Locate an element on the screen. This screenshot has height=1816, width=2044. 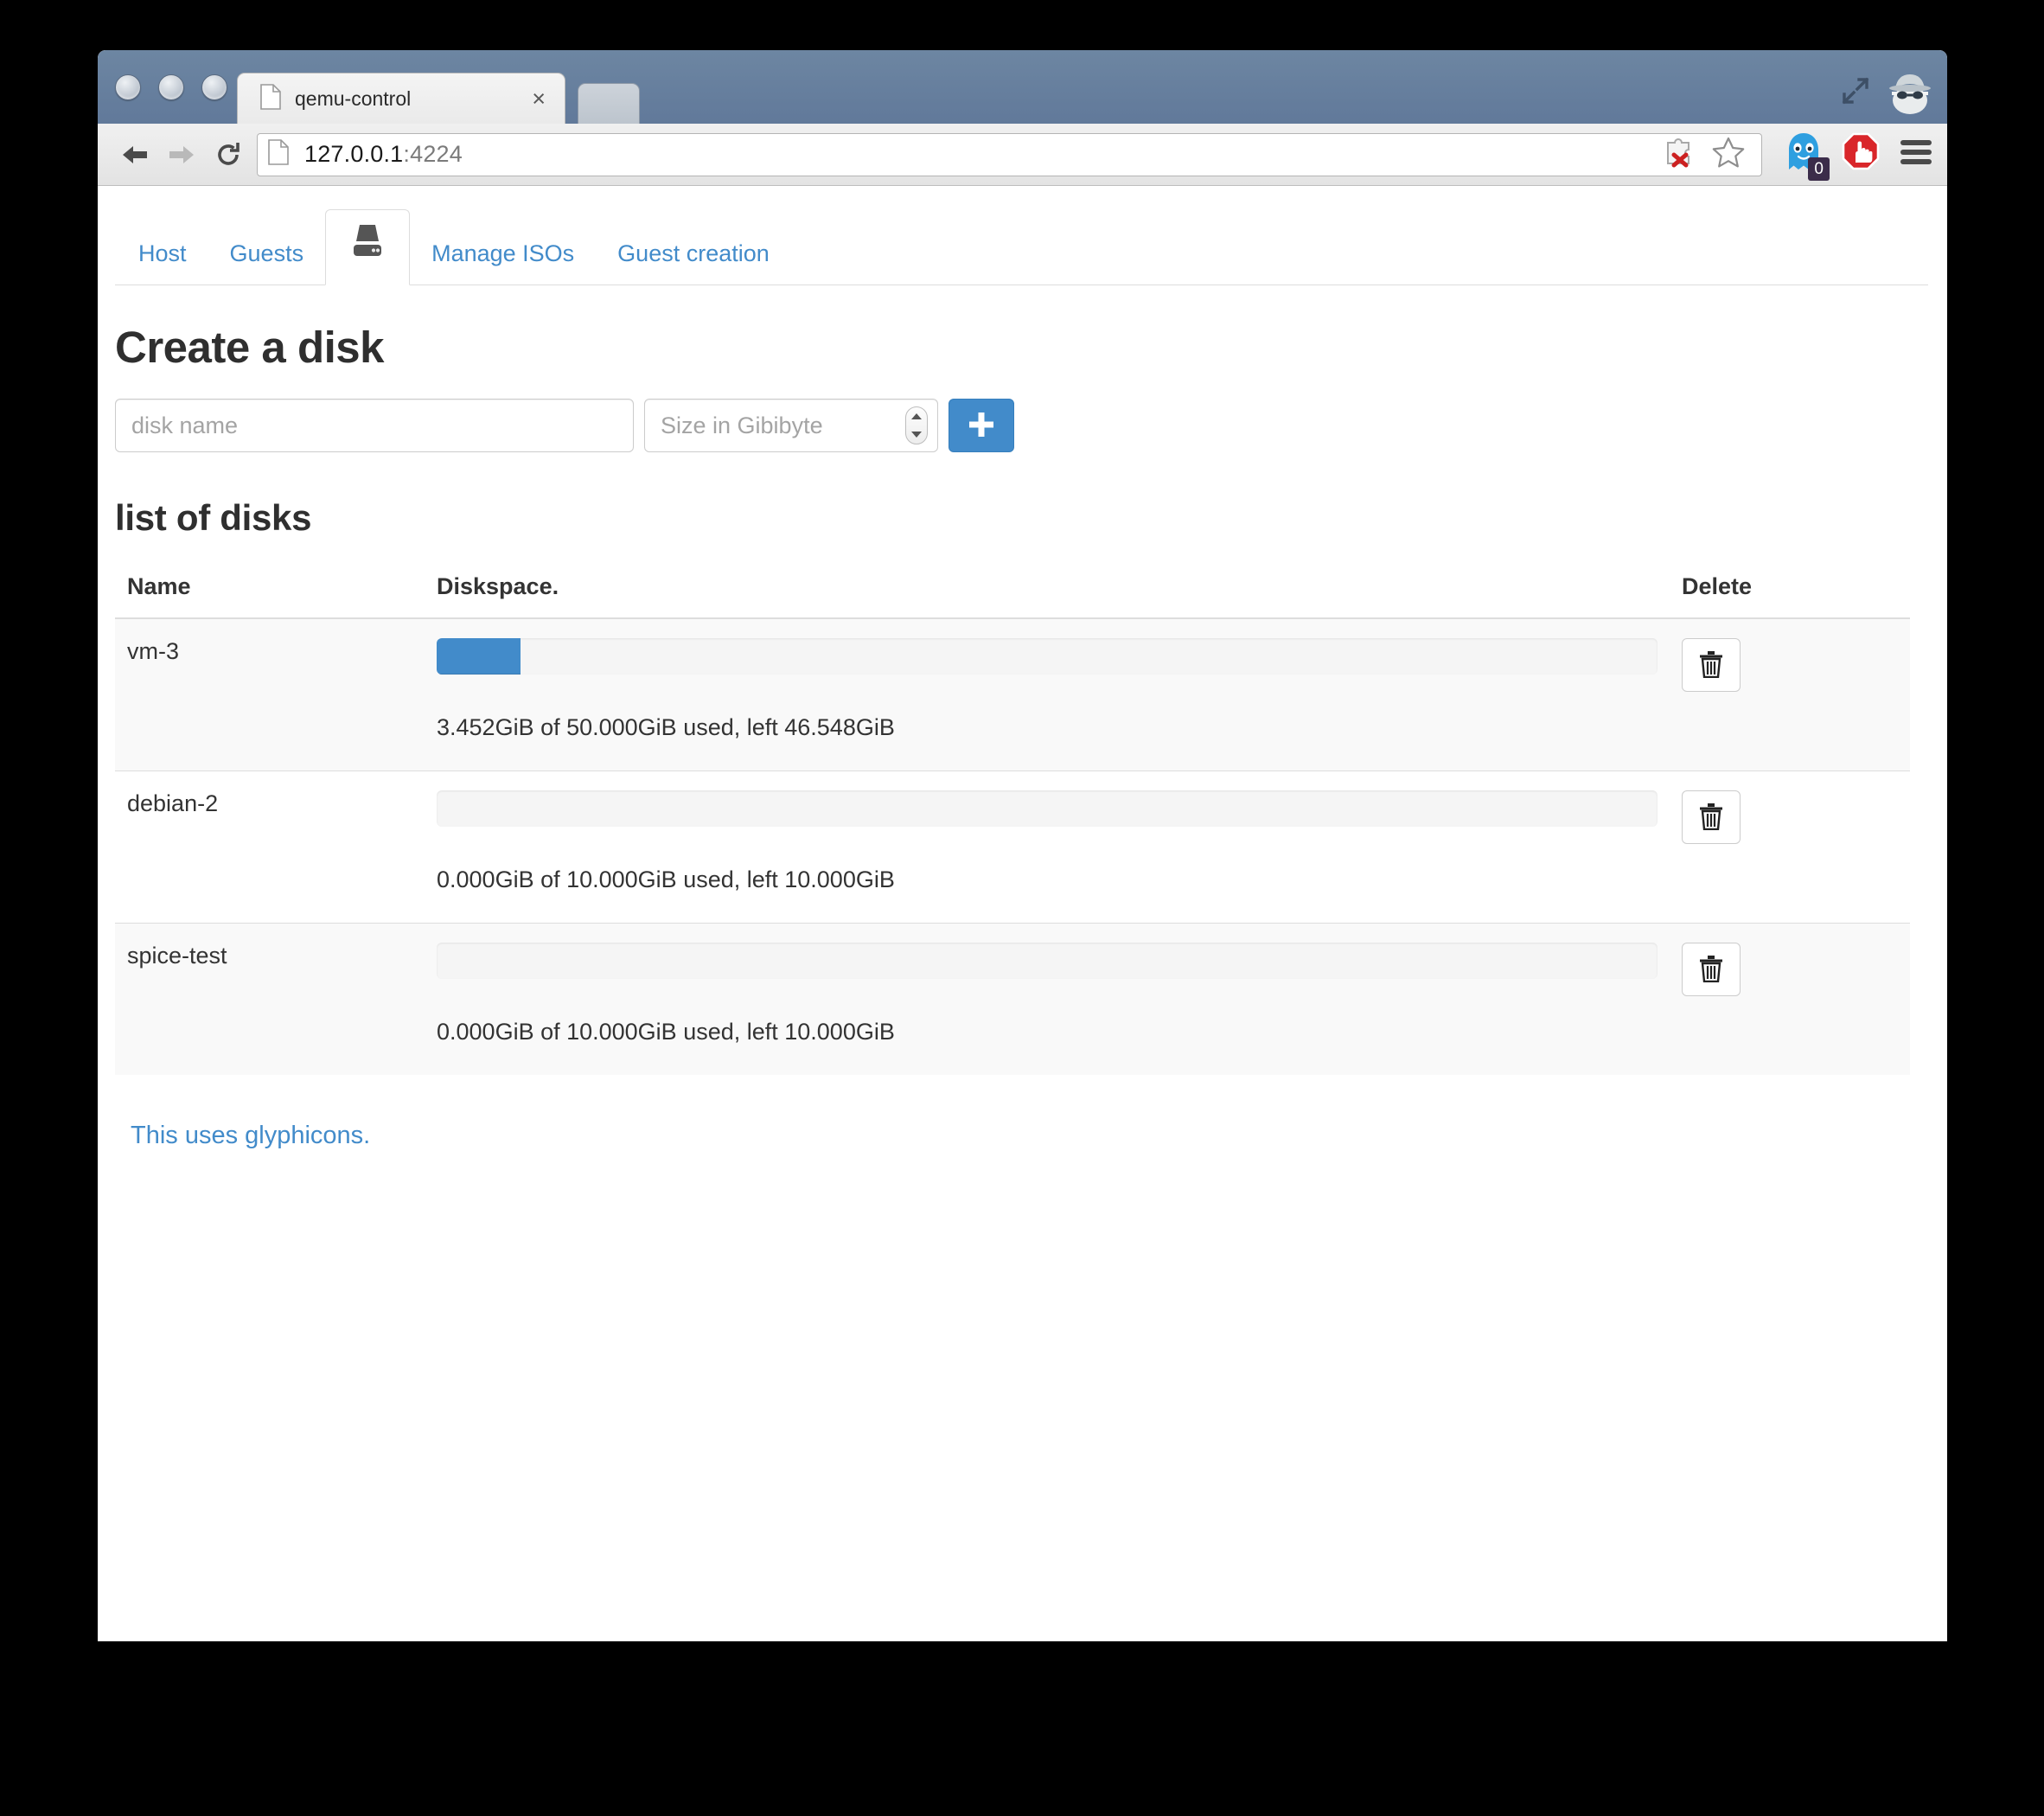
url-port: :4224 is located at coordinates (433, 154).